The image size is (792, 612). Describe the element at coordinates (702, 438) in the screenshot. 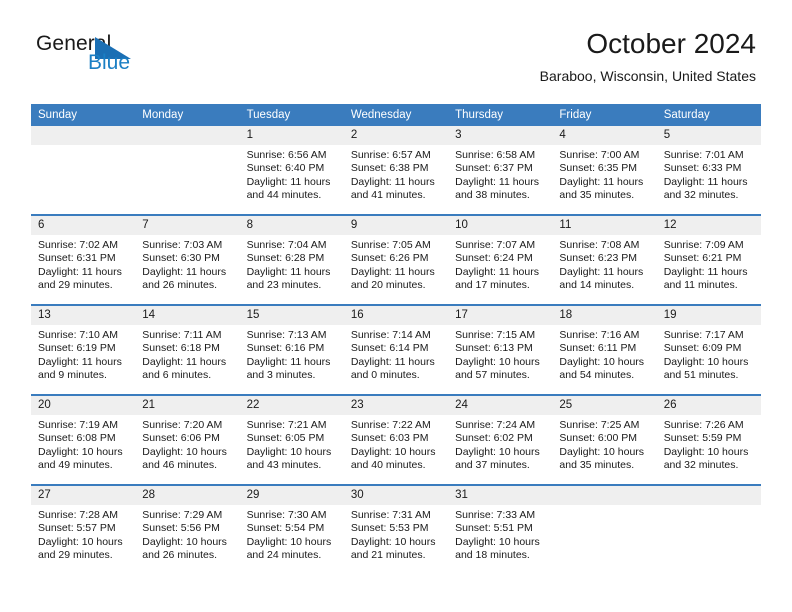

I see `sunset-text: Sunset: 5:59 PM` at that location.